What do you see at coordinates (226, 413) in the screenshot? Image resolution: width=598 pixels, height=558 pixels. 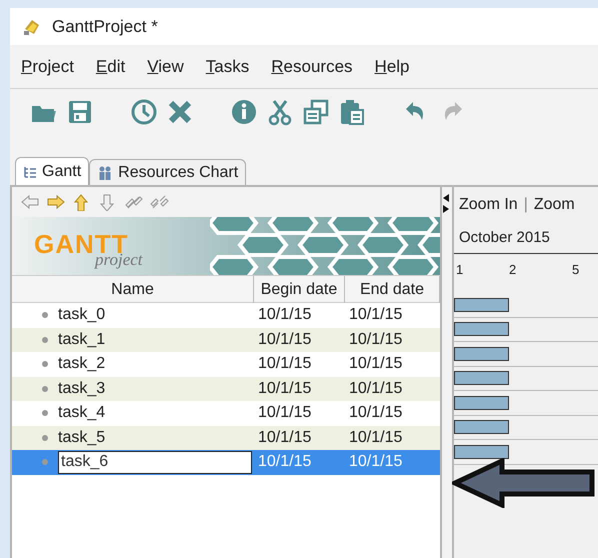 I see `task-row: task_4 10/1/15 10/1/15` at bounding box center [226, 413].